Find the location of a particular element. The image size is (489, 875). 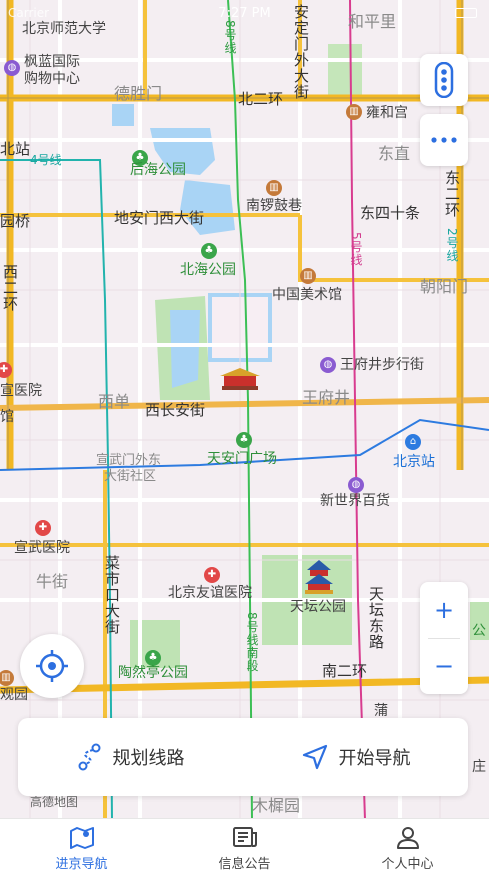

tab-announcements: 信息公告 is located at coordinates (244, 847).